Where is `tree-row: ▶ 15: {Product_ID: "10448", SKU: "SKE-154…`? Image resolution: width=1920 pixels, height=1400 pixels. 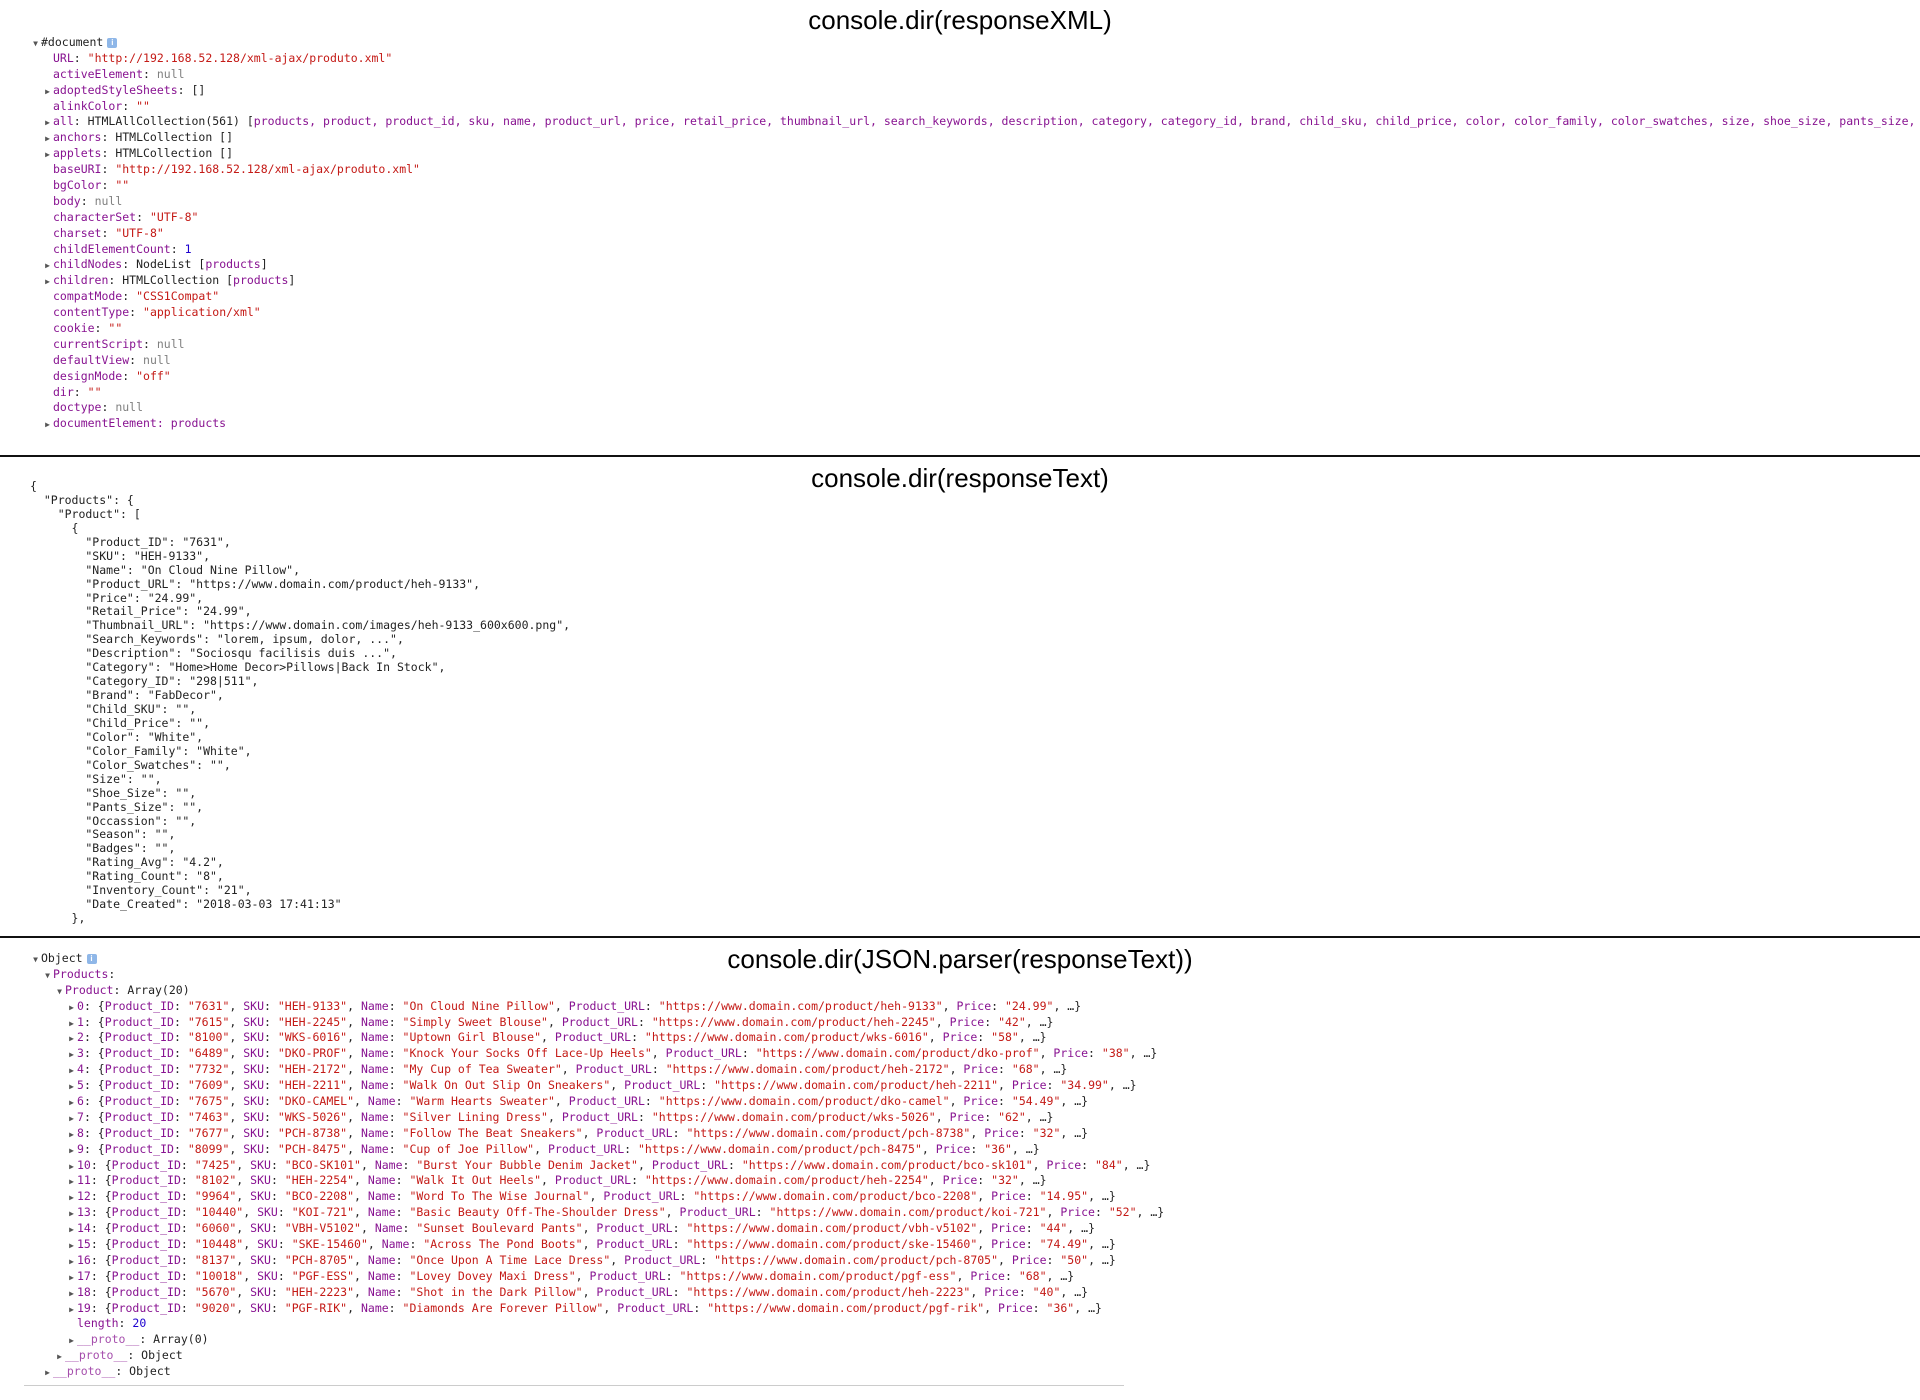
tree-row: ▶ 15: {Product_ID: "10448", SKU: "SKE-154… is located at coordinates (975, 1245).